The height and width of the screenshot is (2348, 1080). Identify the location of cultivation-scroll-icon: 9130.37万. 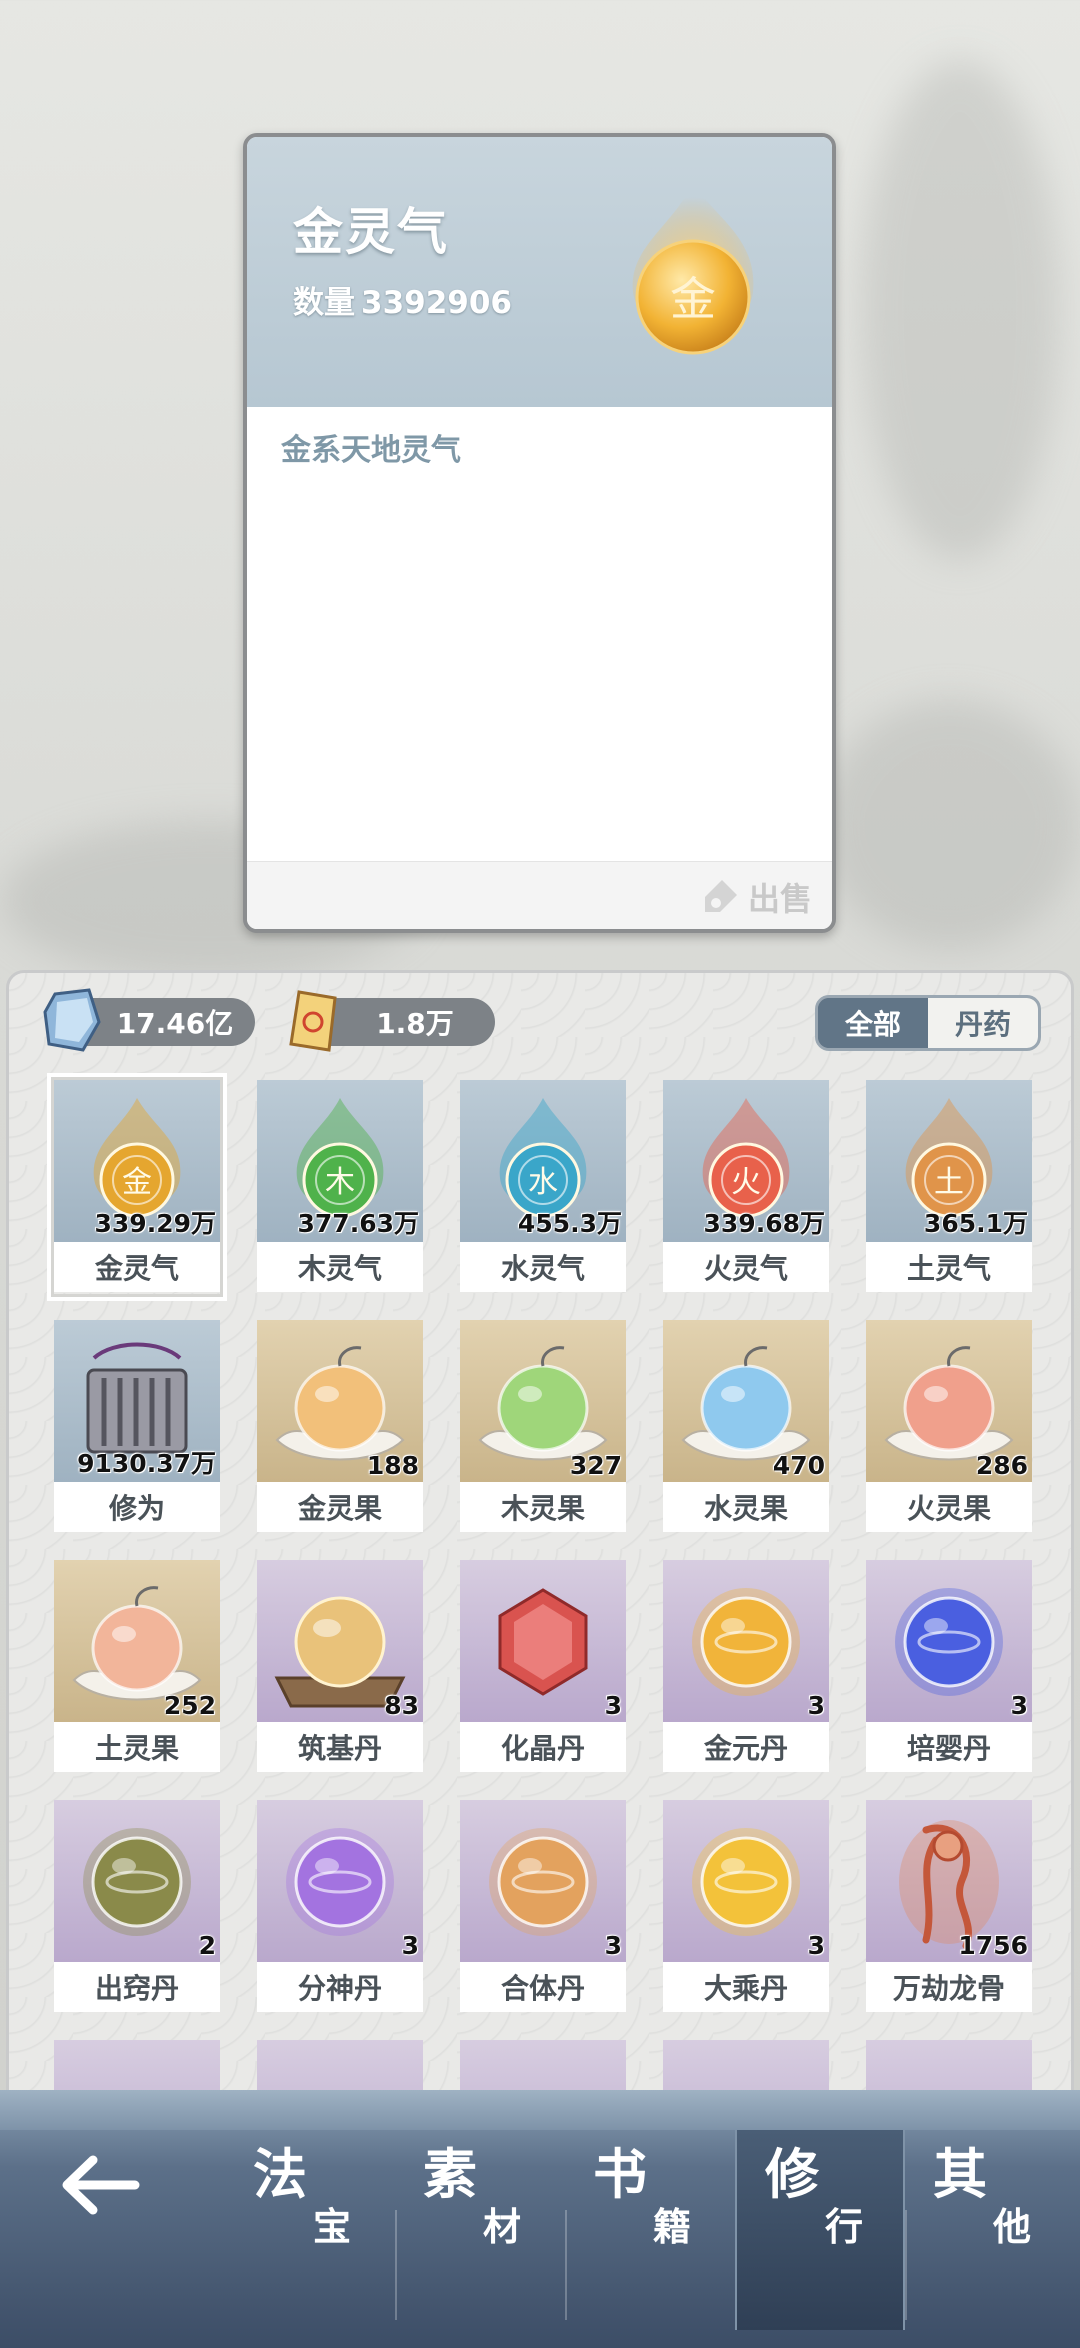
(137, 1401).